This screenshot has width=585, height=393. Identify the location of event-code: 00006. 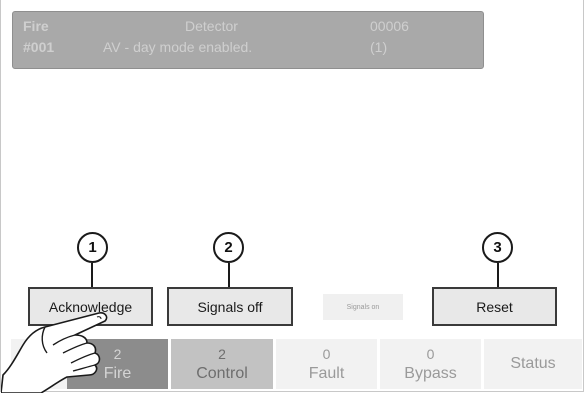
(389, 26).